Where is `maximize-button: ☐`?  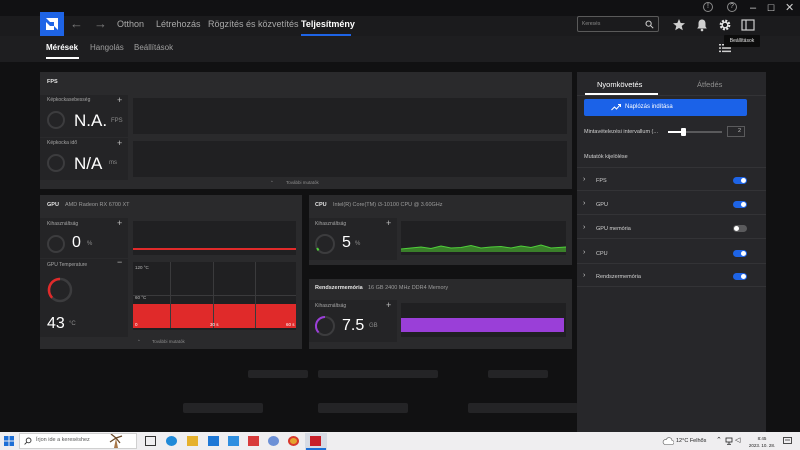
maximize-button: ☐ is located at coordinates (771, 8).